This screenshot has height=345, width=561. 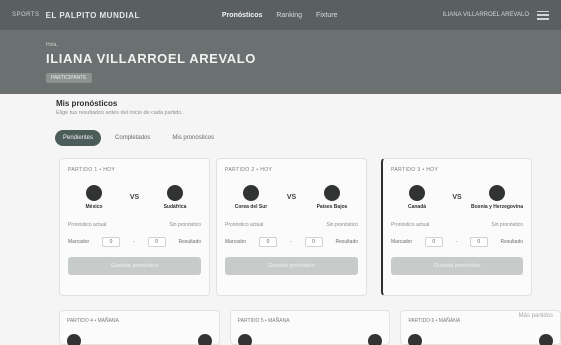 What do you see at coordinates (497, 207) in the screenshot?
I see `away-team-name: Bosnia y Herzegovina` at bounding box center [497, 207].